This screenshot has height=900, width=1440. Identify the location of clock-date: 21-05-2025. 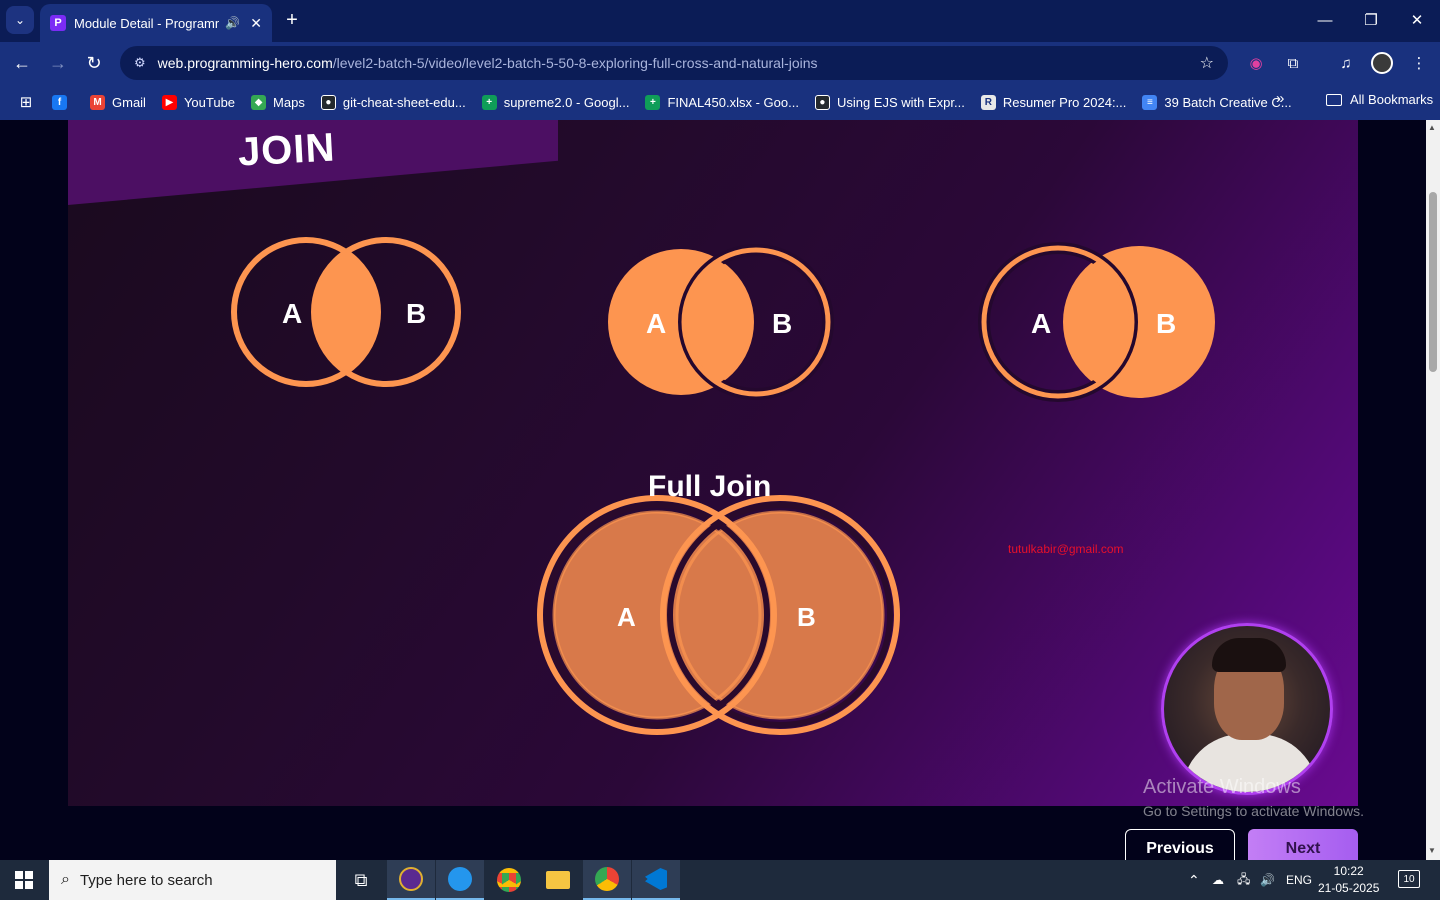
(1349, 888).